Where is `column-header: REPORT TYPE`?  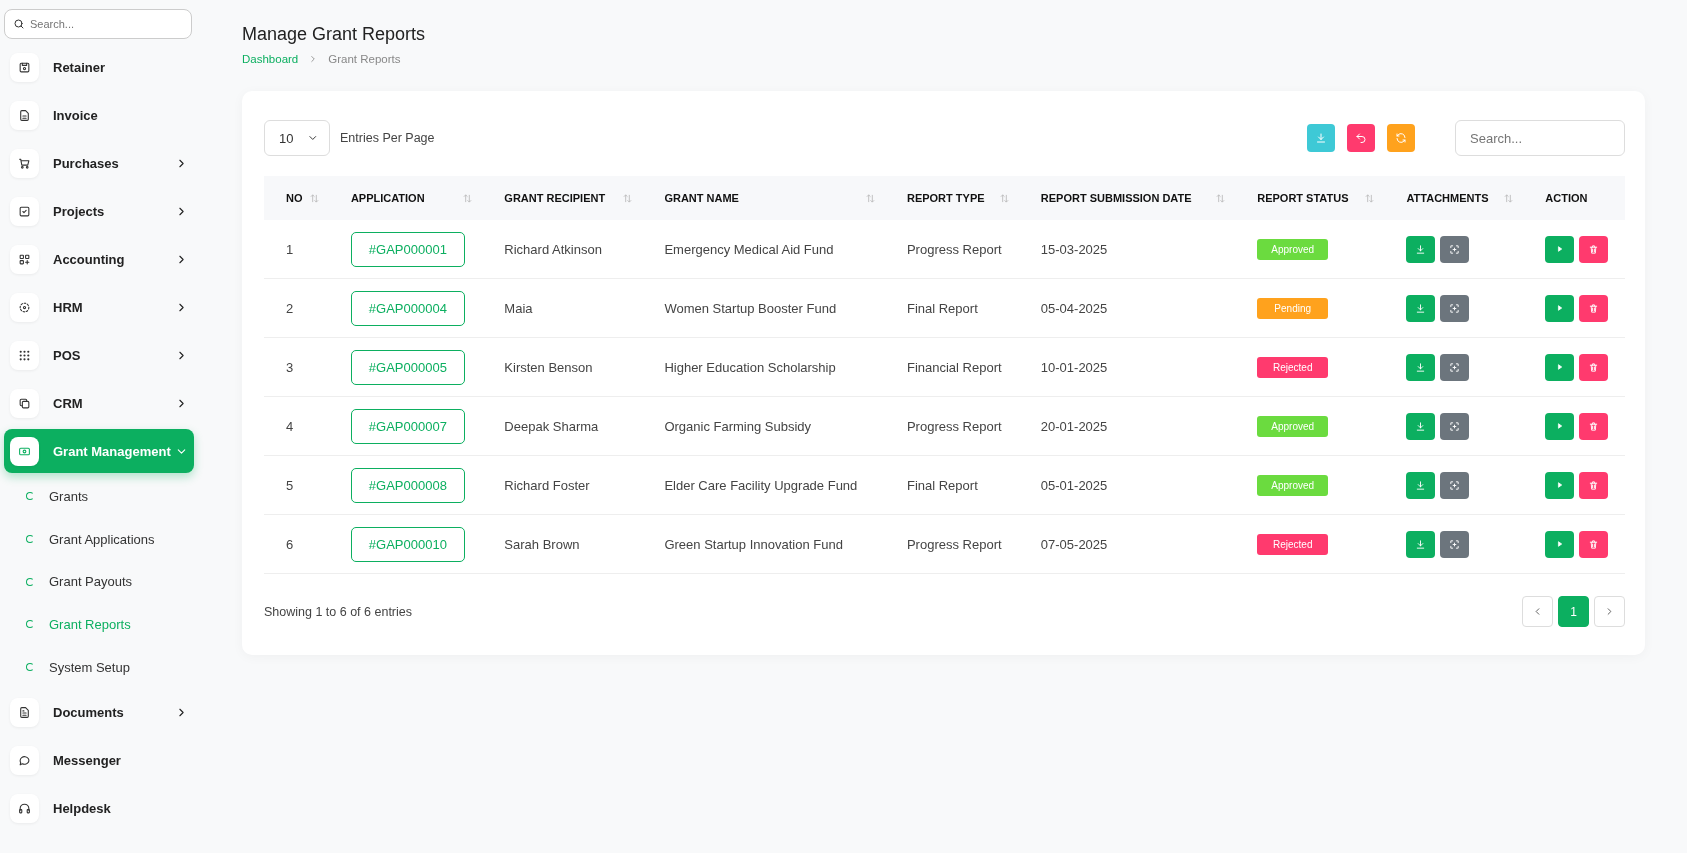
column-header: REPORT TYPE is located at coordinates (945, 198).